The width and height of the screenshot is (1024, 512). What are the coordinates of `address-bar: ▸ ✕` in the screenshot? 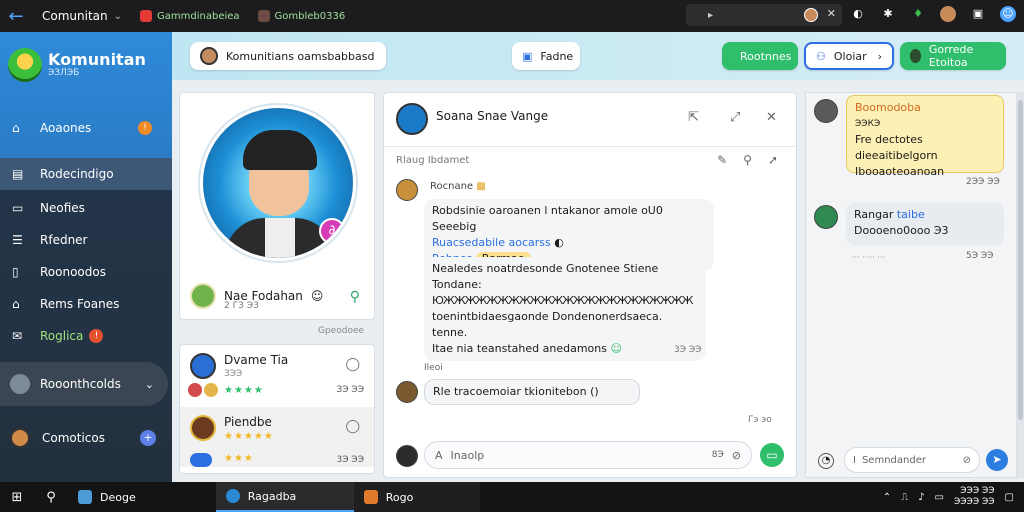 It's located at (764, 15).